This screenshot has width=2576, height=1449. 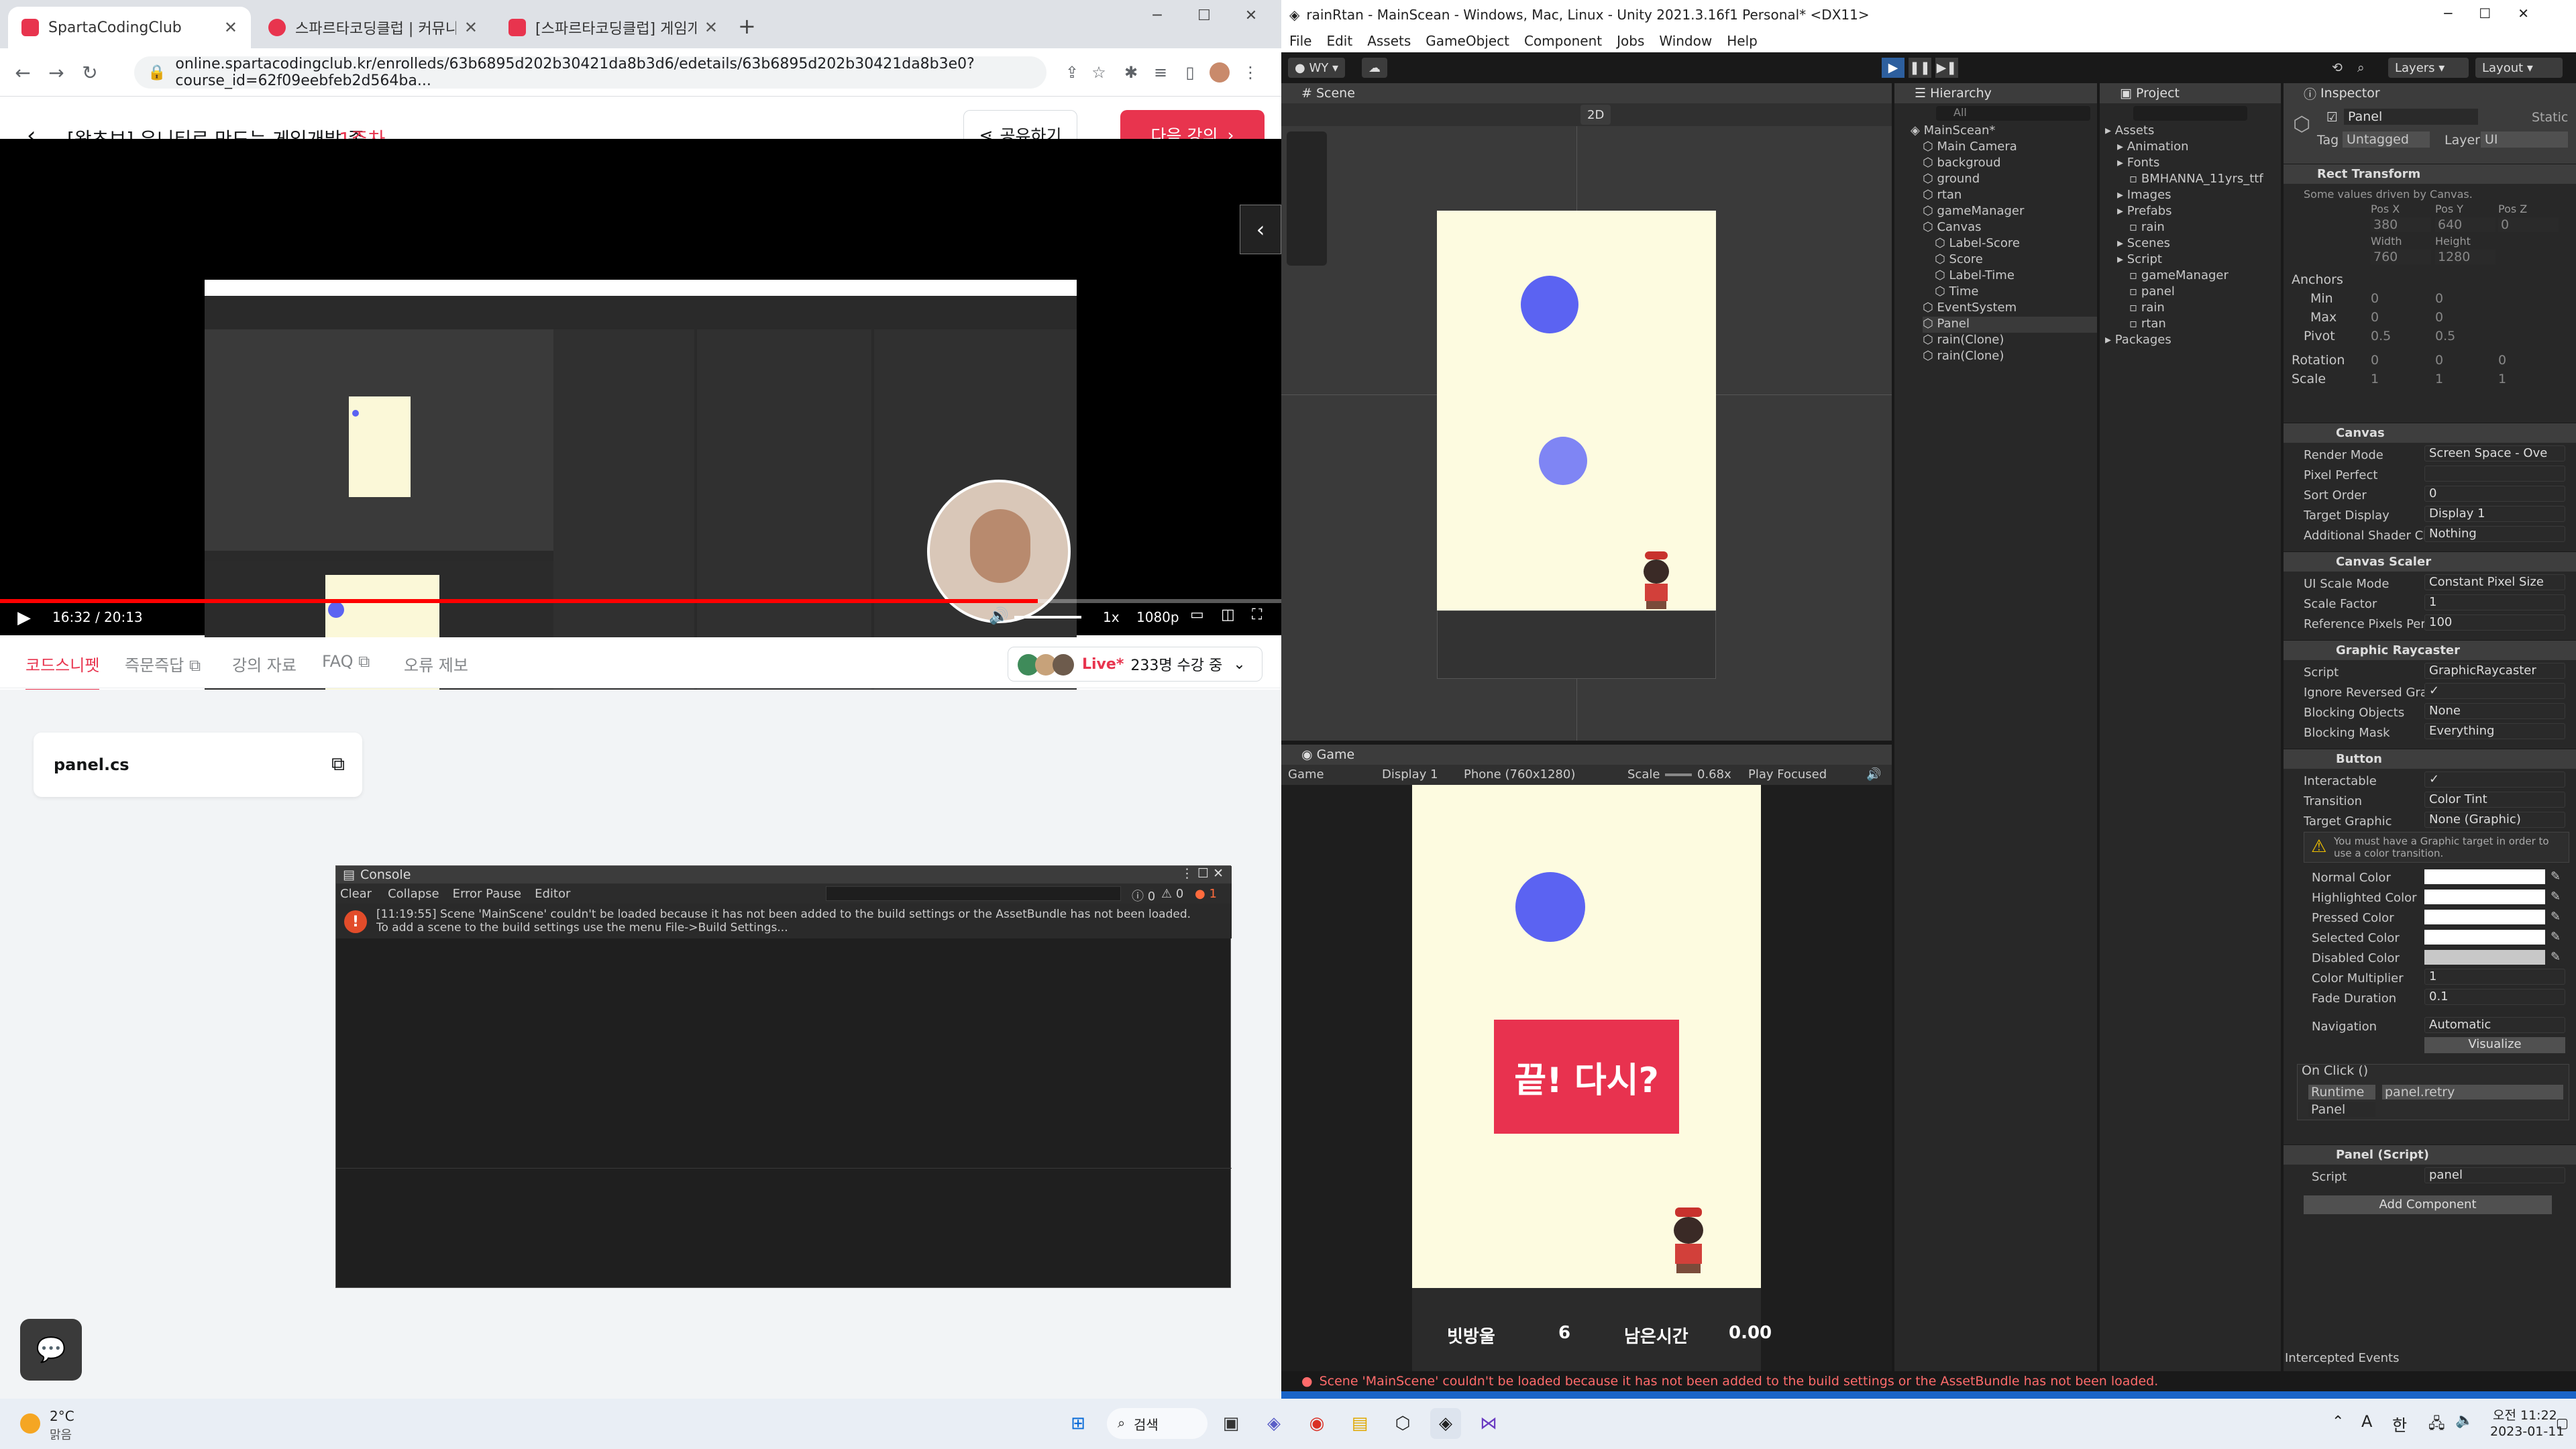 What do you see at coordinates (2436, 1425) in the screenshot?
I see `network-icon: 🖧` at bounding box center [2436, 1425].